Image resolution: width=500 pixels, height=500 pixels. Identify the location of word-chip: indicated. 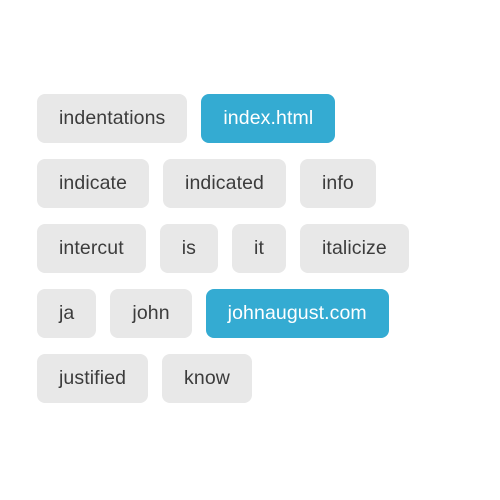
(224, 183).